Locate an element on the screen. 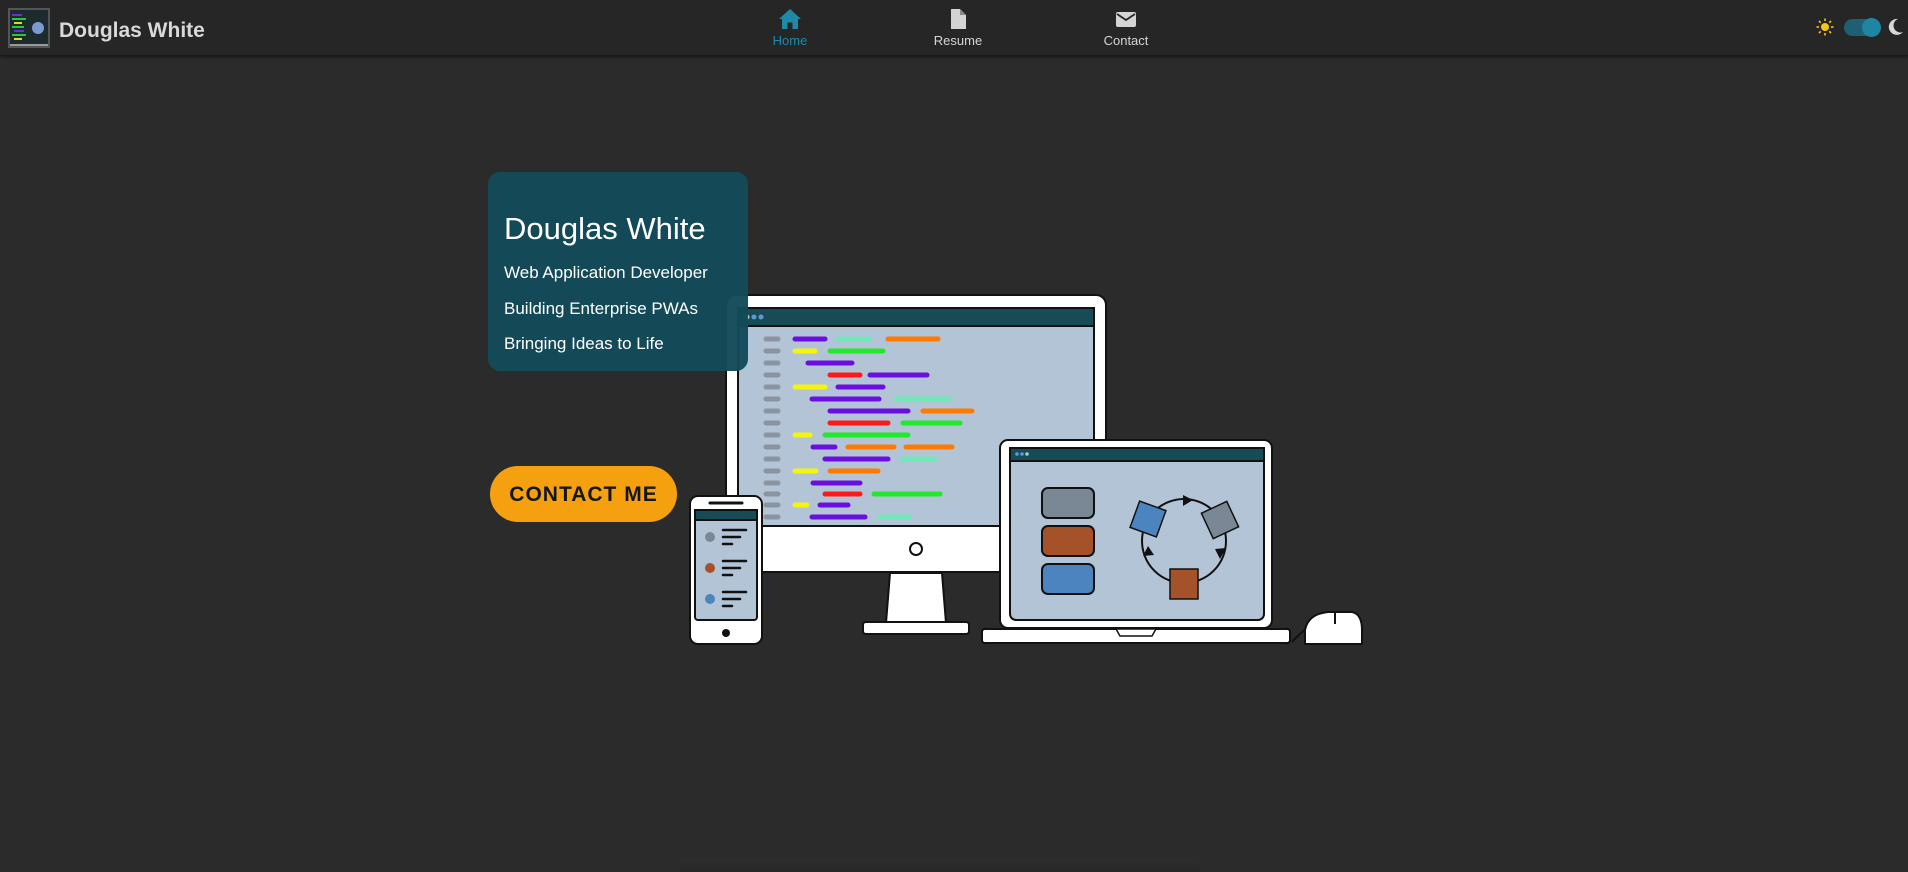  contact-me-button: CONTACT ME is located at coordinates (583, 494).